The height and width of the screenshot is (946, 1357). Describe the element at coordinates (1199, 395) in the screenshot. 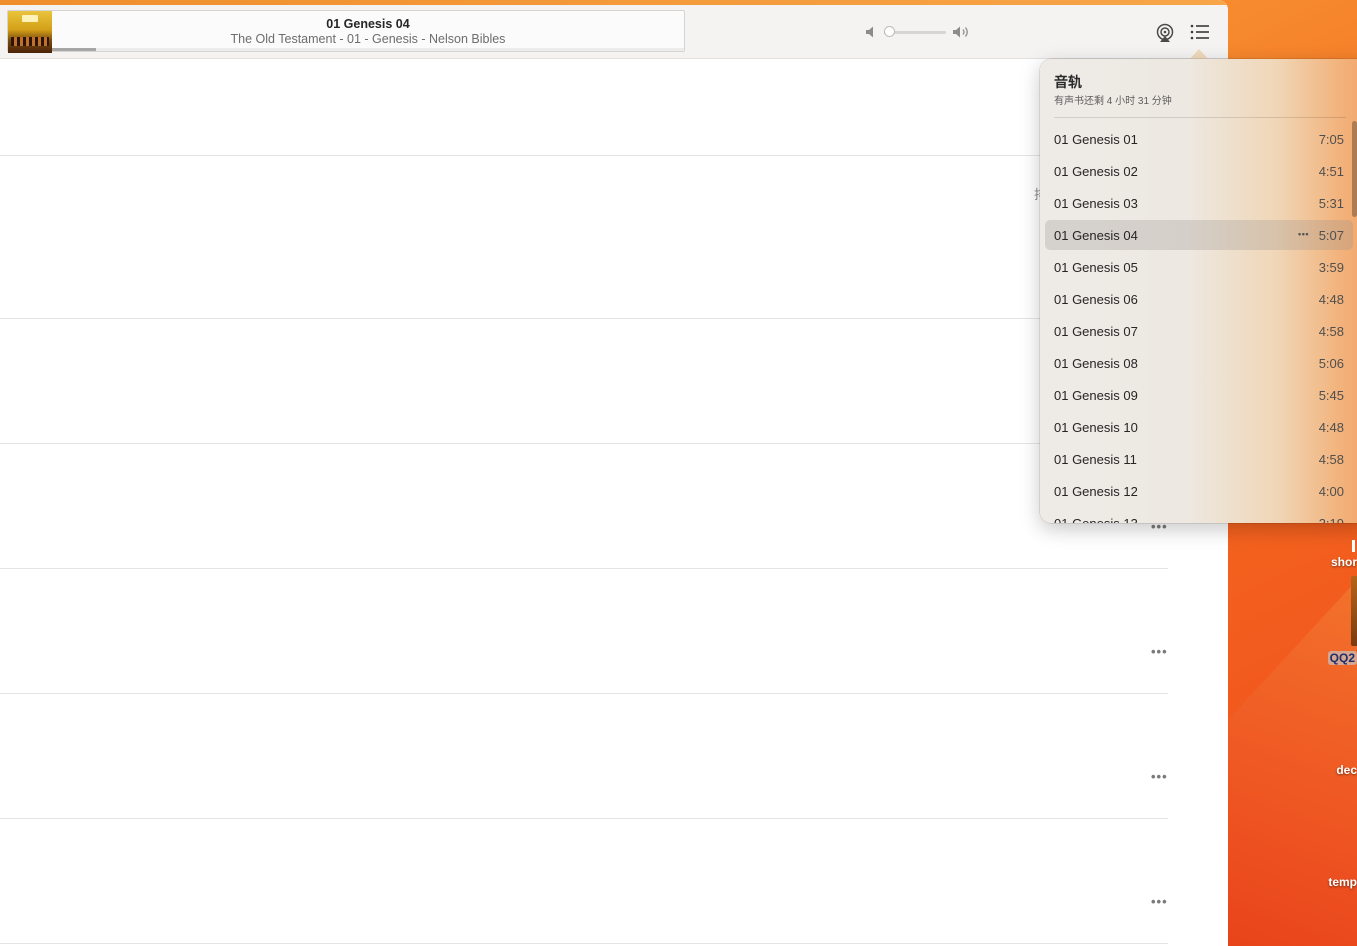

I see `queue-track: 01 Genesis 09 5:45` at that location.